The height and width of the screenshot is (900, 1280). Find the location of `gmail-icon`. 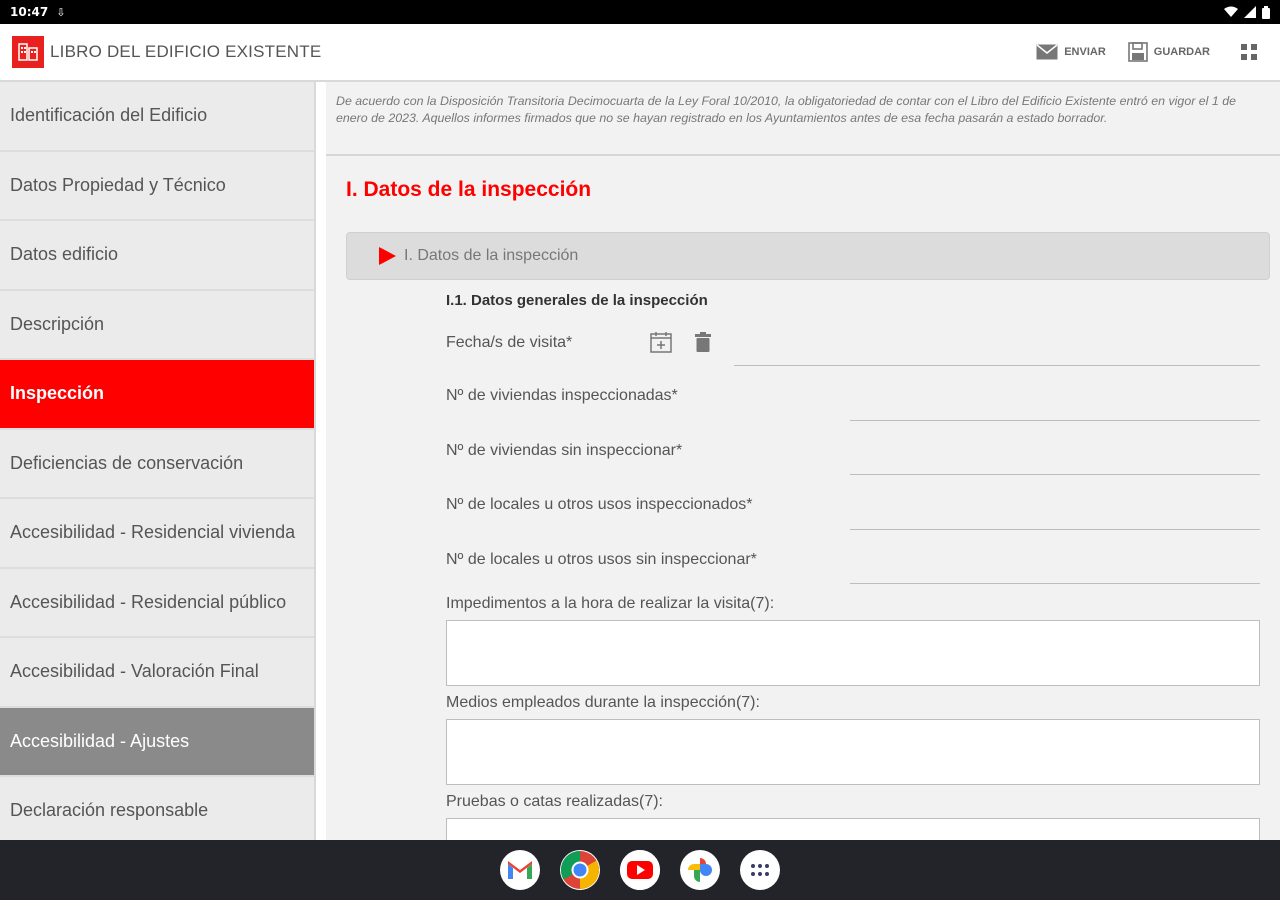

gmail-icon is located at coordinates (520, 870).